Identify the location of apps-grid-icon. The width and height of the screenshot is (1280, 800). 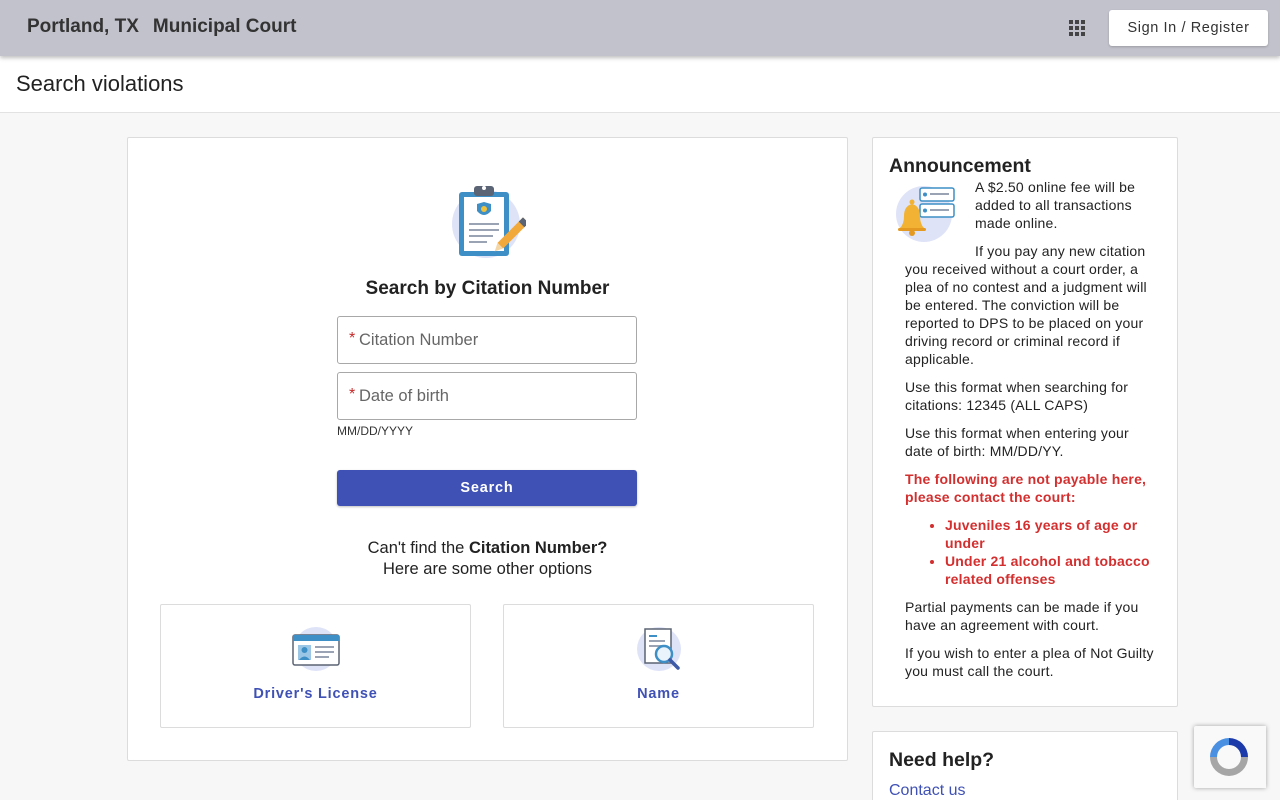
(1077, 28).